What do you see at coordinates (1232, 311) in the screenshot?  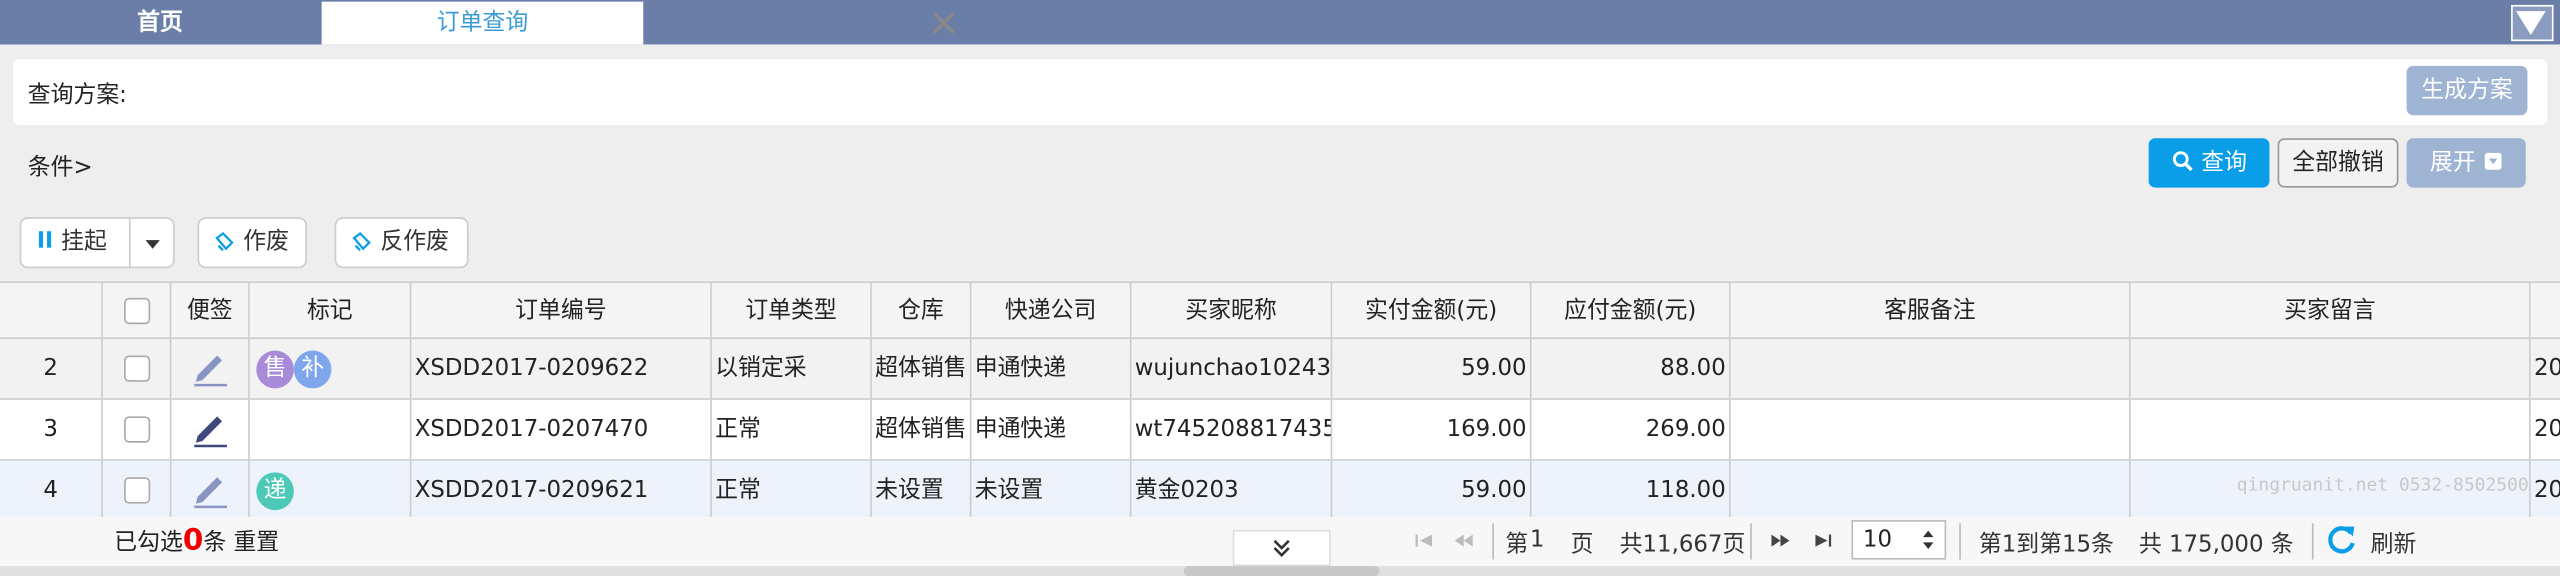 I see `header-buyer: 买家昵称` at bounding box center [1232, 311].